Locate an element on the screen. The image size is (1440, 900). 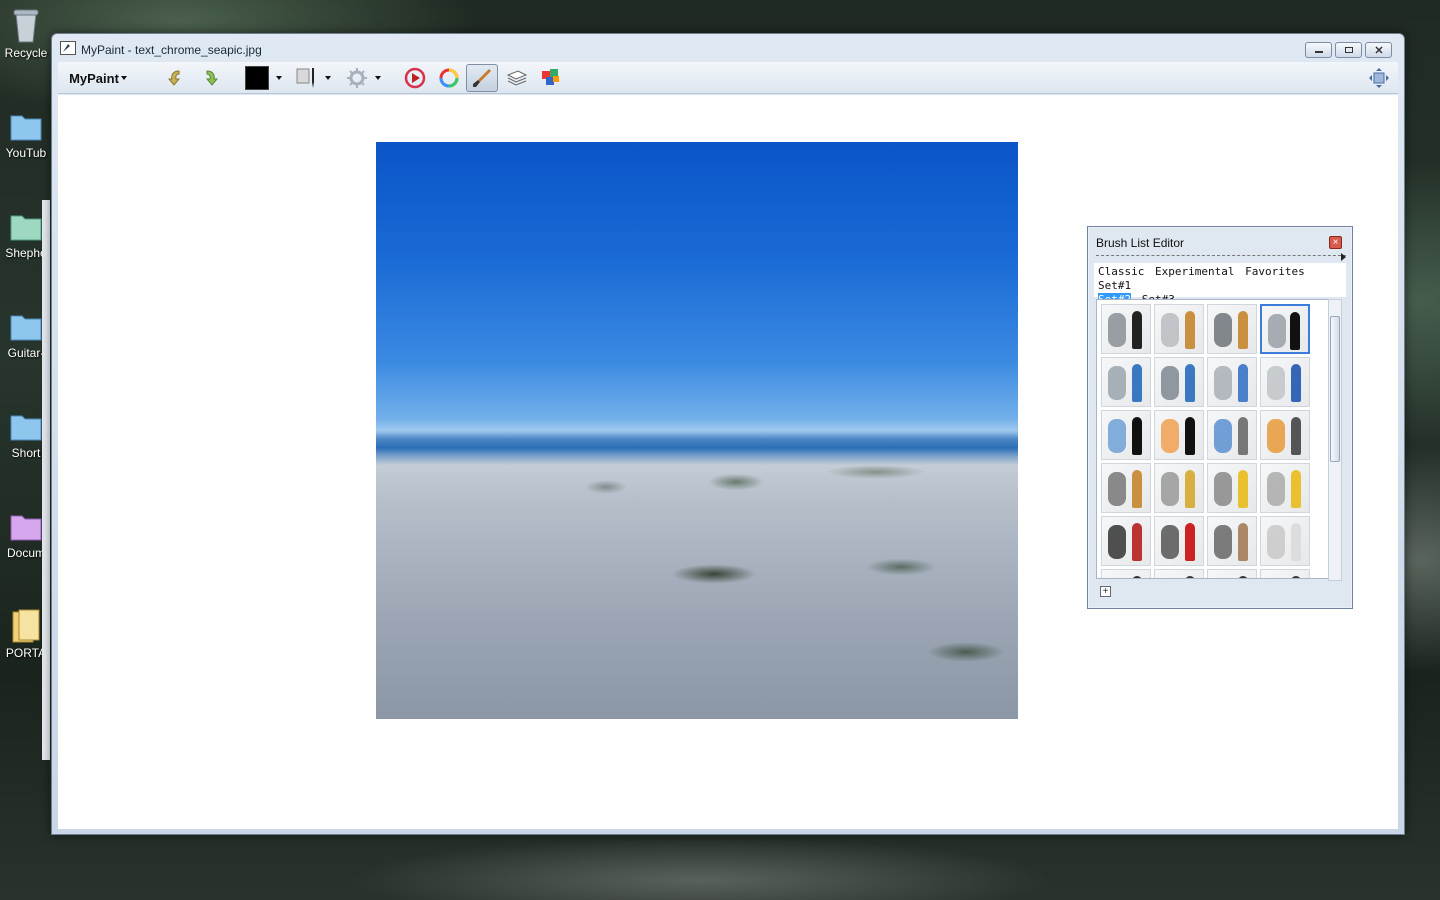
minimize-button is located at coordinates (1318, 50).